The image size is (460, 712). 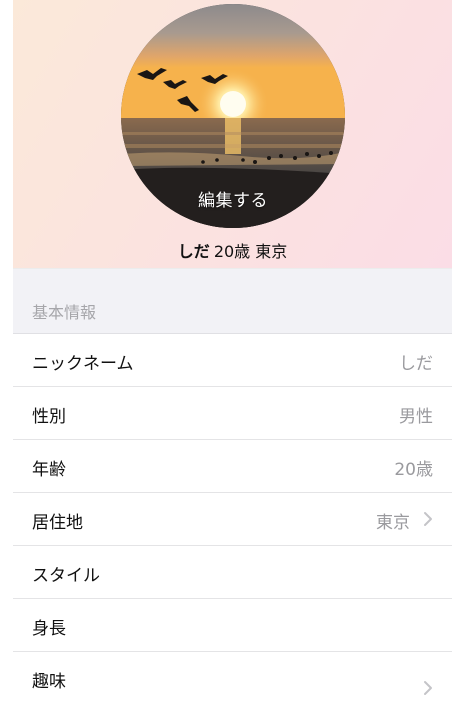 What do you see at coordinates (232, 519) in the screenshot?
I see `row-location: 居住地 東京` at bounding box center [232, 519].